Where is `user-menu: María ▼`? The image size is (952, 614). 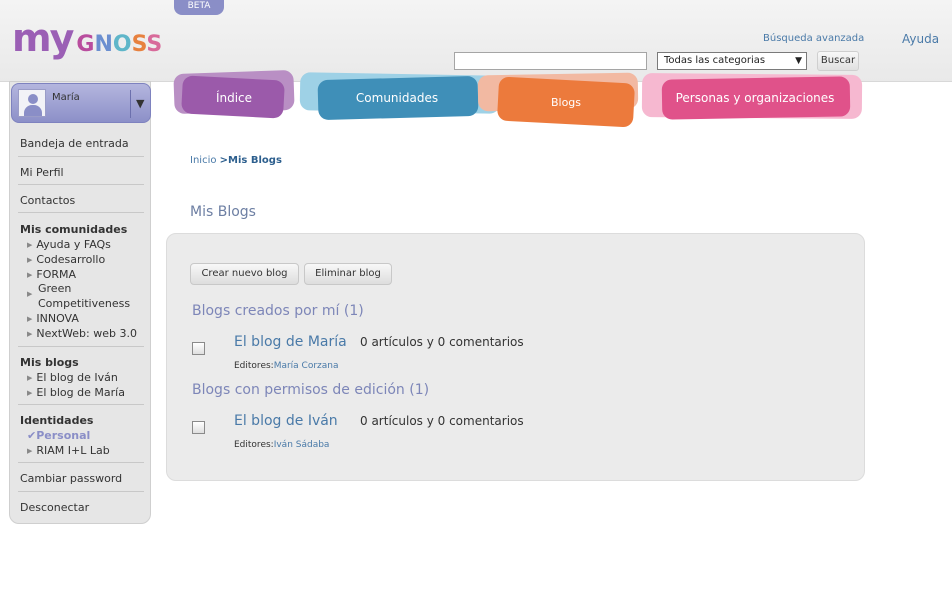 user-menu: María ▼ is located at coordinates (81, 103).